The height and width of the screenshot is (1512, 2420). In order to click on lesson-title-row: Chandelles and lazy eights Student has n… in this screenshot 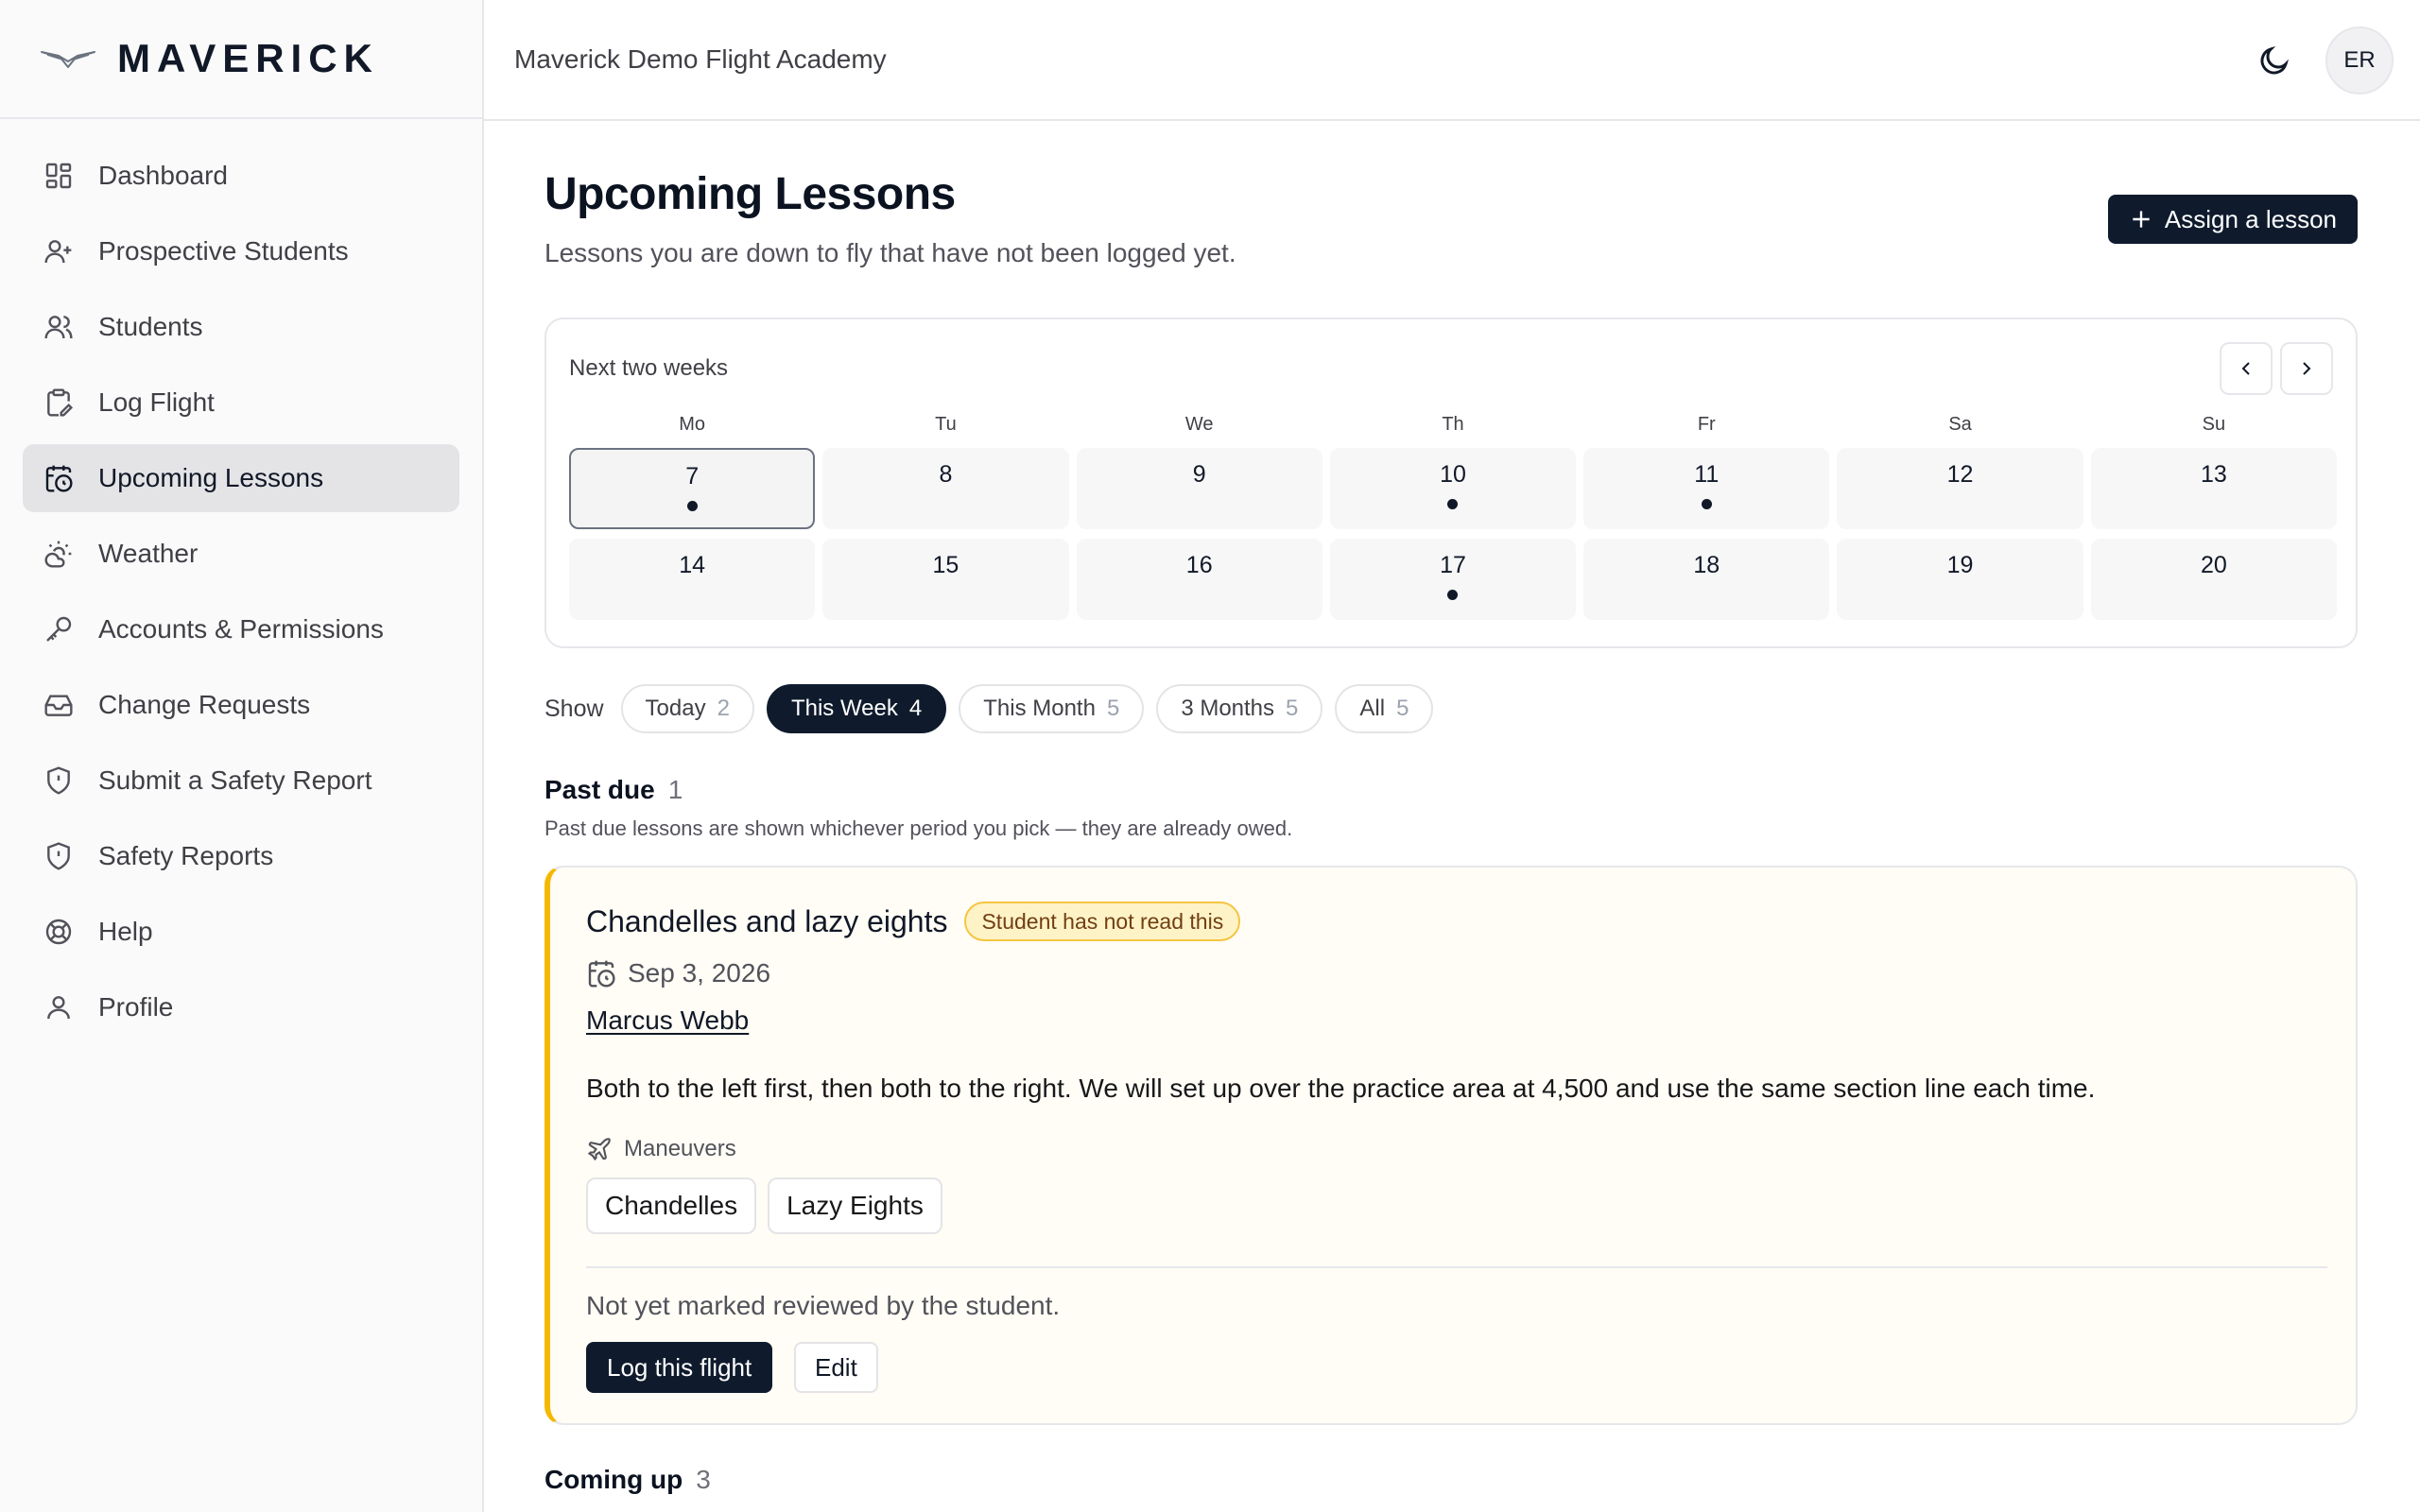, I will do `click(913, 921)`.